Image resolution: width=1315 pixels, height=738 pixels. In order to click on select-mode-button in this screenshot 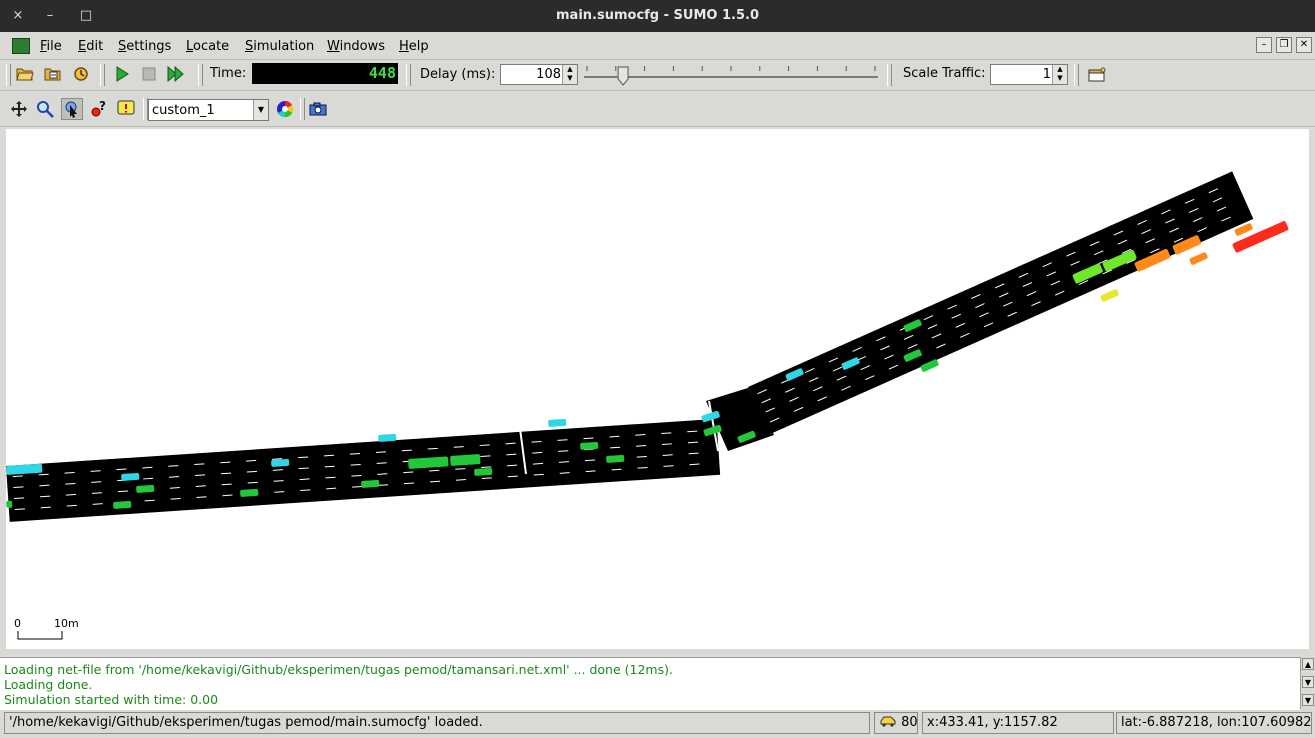, I will do `click(72, 109)`.